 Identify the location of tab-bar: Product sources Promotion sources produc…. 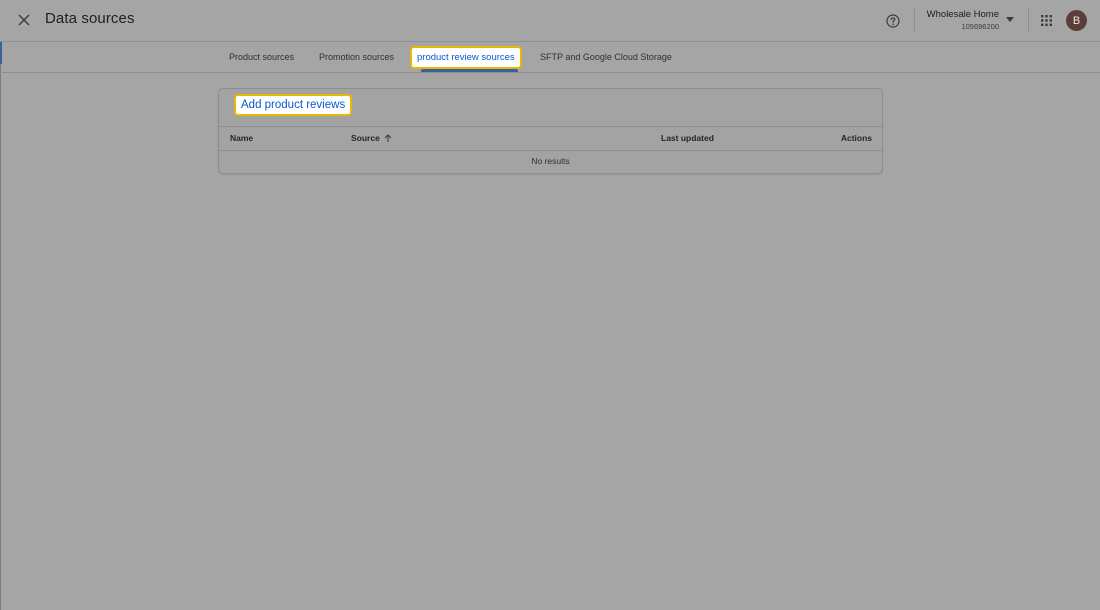
(550, 57).